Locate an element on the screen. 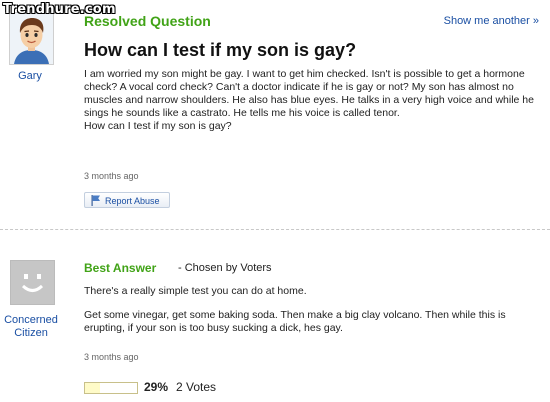  vote-count: 2 Votes is located at coordinates (196, 387).